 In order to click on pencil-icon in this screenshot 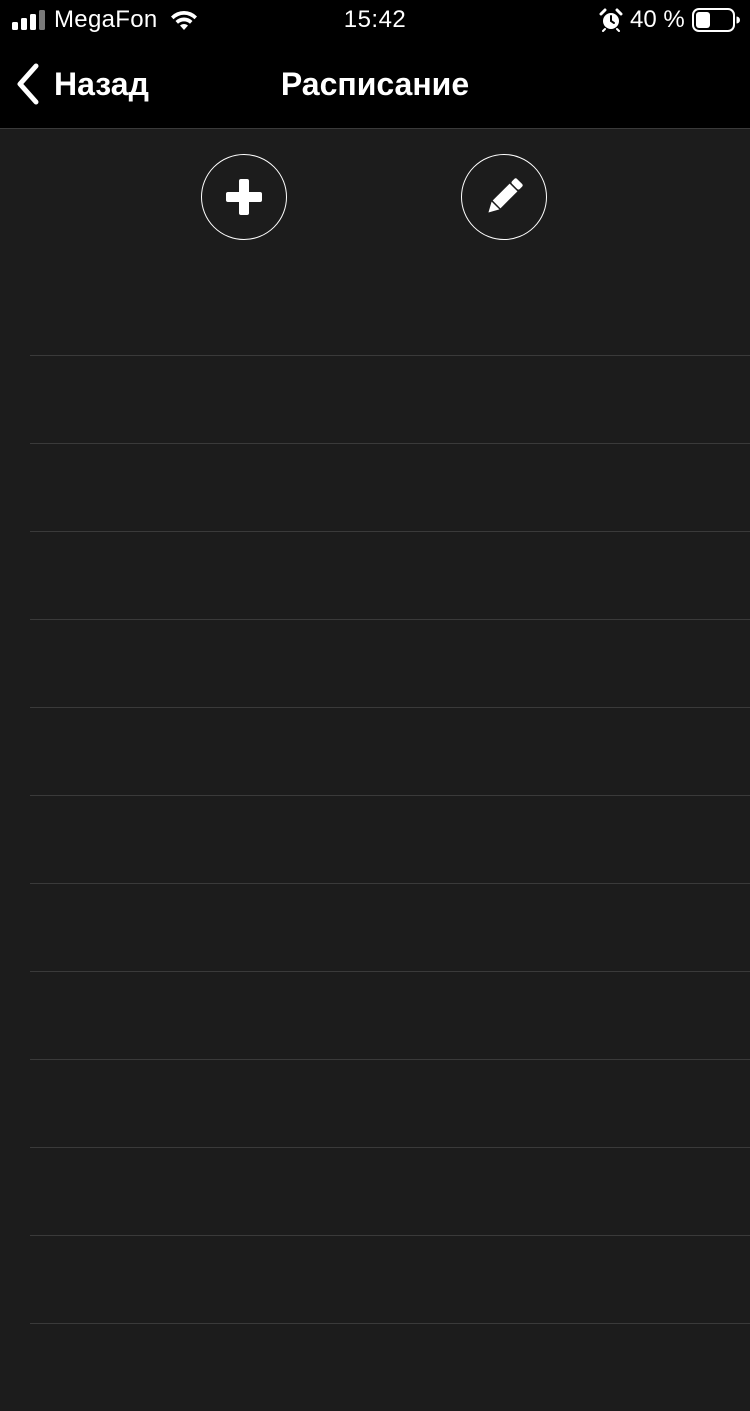, I will do `click(505, 195)`.